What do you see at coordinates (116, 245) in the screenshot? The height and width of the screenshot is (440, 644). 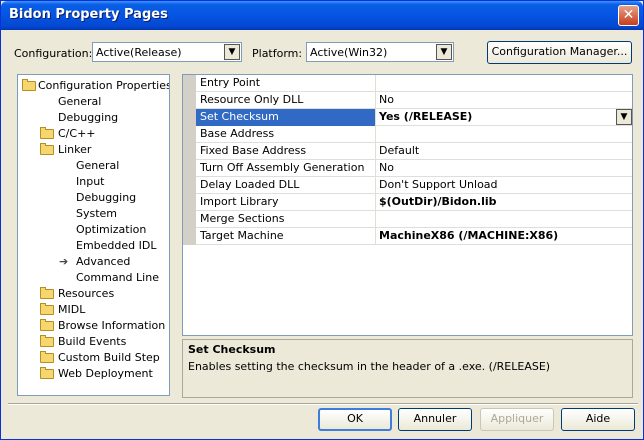 I see `tree-item-label: Embedded IDL` at bounding box center [116, 245].